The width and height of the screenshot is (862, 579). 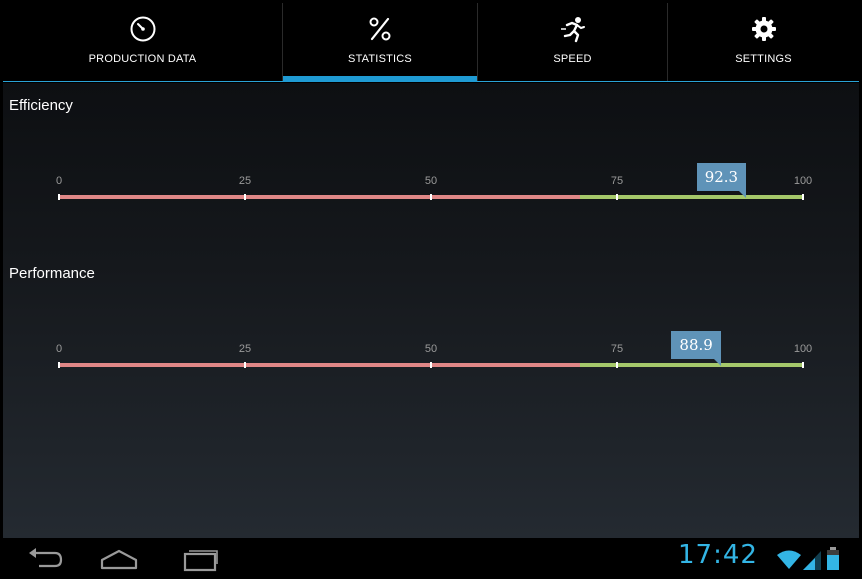 What do you see at coordinates (721, 180) in the screenshot?
I see `value-bubble: 92.3` at bounding box center [721, 180].